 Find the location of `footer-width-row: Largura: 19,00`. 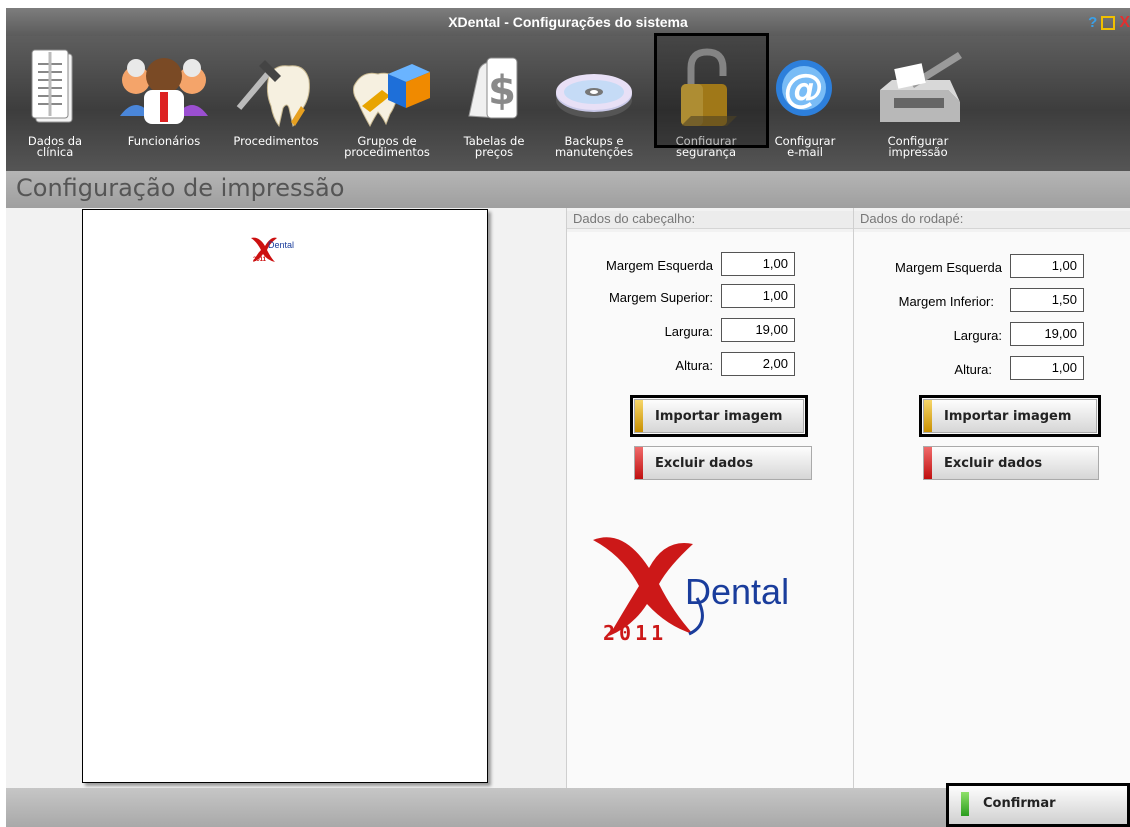

footer-width-row: Largura: 19,00 is located at coordinates (992, 335).